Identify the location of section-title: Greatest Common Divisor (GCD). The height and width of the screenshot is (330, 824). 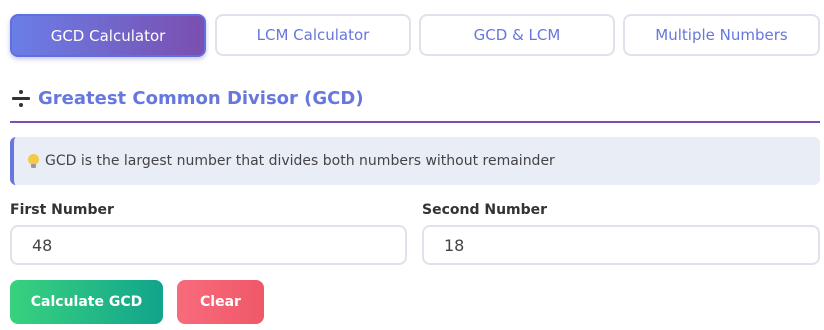
(201, 98).